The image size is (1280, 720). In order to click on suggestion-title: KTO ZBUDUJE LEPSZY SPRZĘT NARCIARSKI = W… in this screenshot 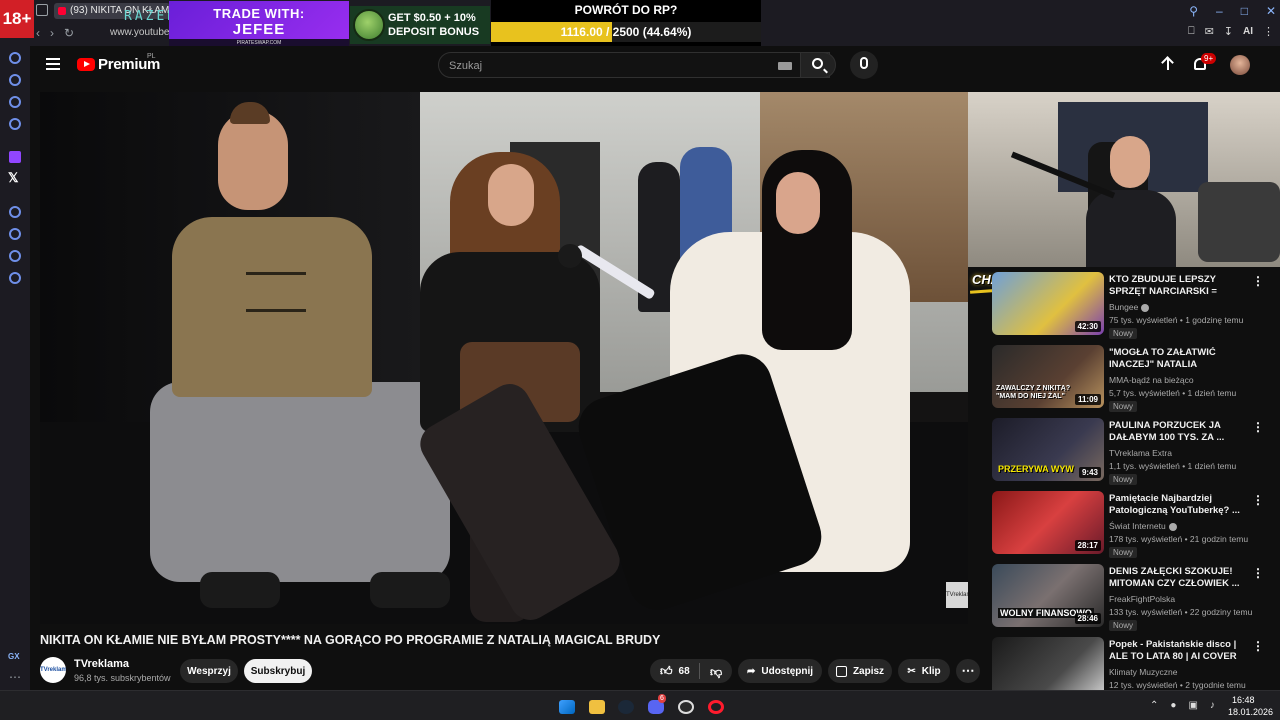, I will do `click(1179, 286)`.